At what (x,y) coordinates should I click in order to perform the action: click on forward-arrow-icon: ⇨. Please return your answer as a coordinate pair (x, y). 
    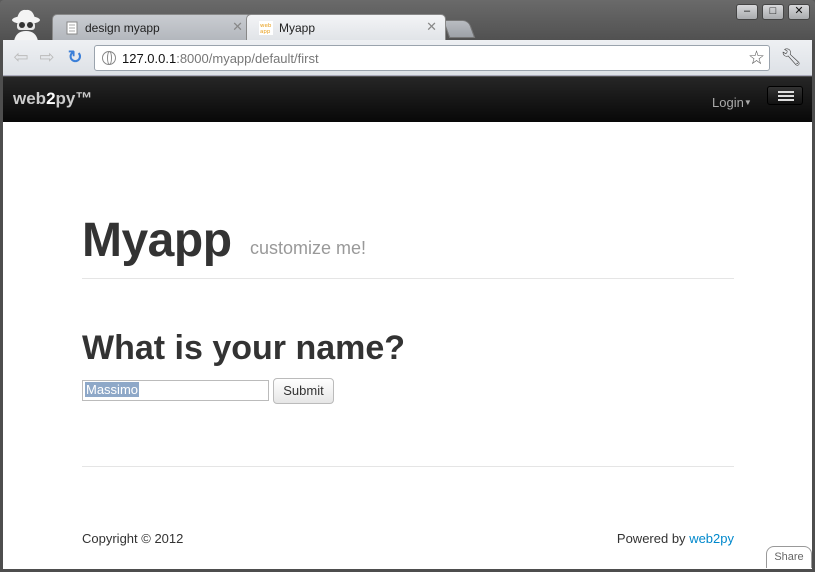
    Looking at the image, I should click on (47, 58).